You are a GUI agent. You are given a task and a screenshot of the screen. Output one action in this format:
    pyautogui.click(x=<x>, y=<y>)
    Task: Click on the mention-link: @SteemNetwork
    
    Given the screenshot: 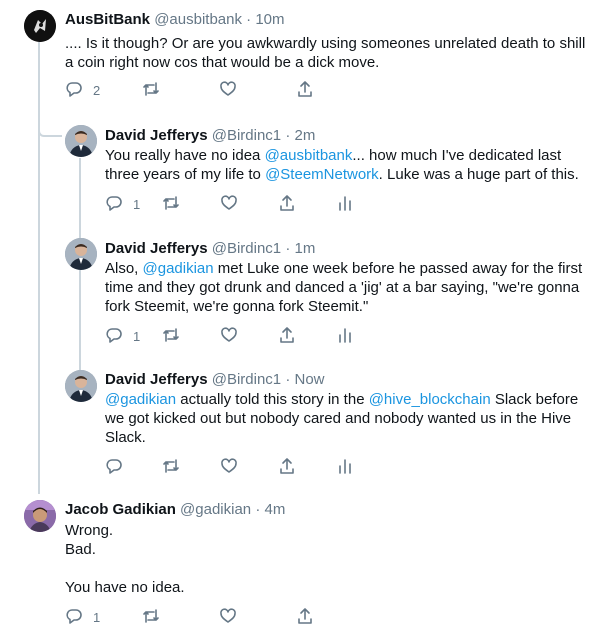 What is the action you would take?
    pyautogui.click(x=322, y=174)
    